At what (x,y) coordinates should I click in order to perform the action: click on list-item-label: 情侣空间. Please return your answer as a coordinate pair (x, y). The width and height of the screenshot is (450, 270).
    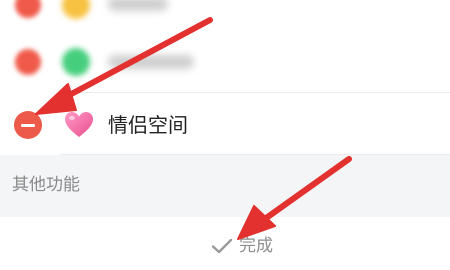
    Looking at the image, I should click on (148, 125).